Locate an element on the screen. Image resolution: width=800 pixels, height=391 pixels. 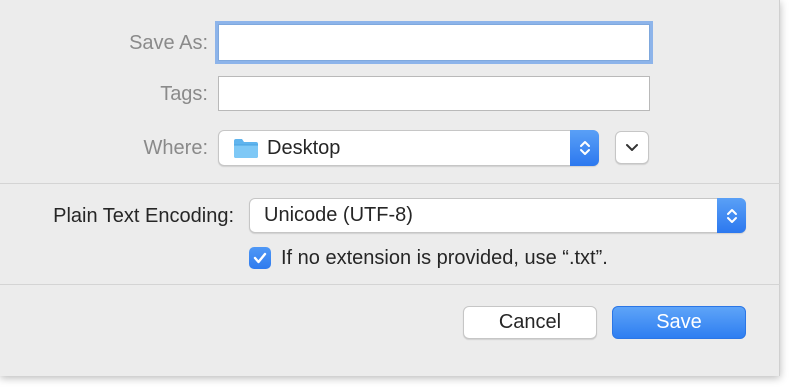
chevron-down-icon is located at coordinates (632, 147).